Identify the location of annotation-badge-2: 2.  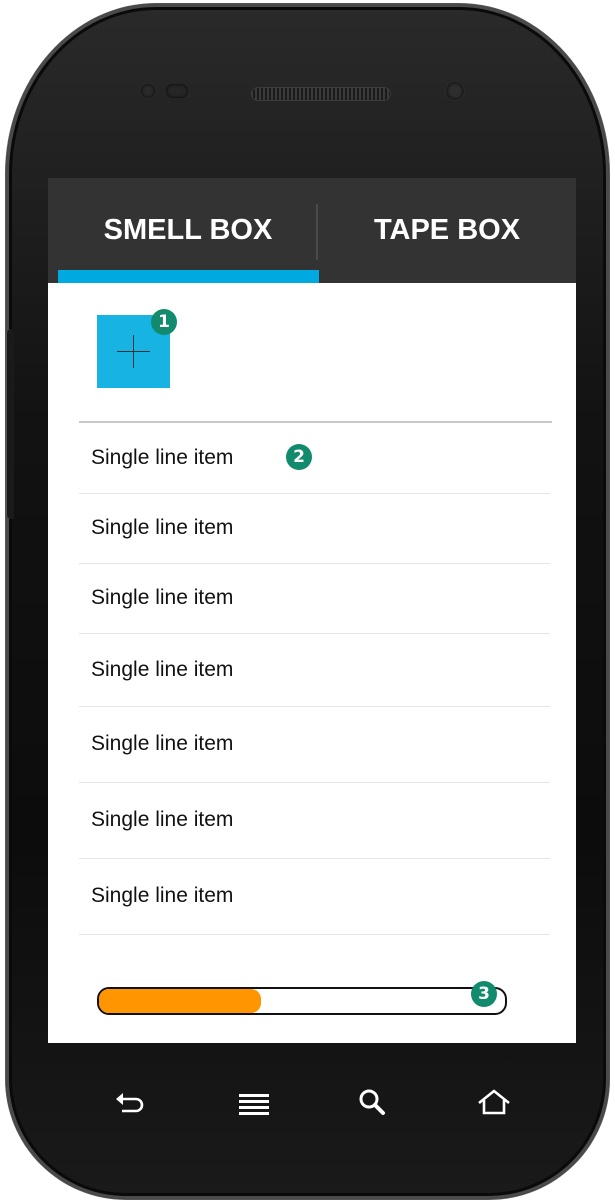
(299, 457).